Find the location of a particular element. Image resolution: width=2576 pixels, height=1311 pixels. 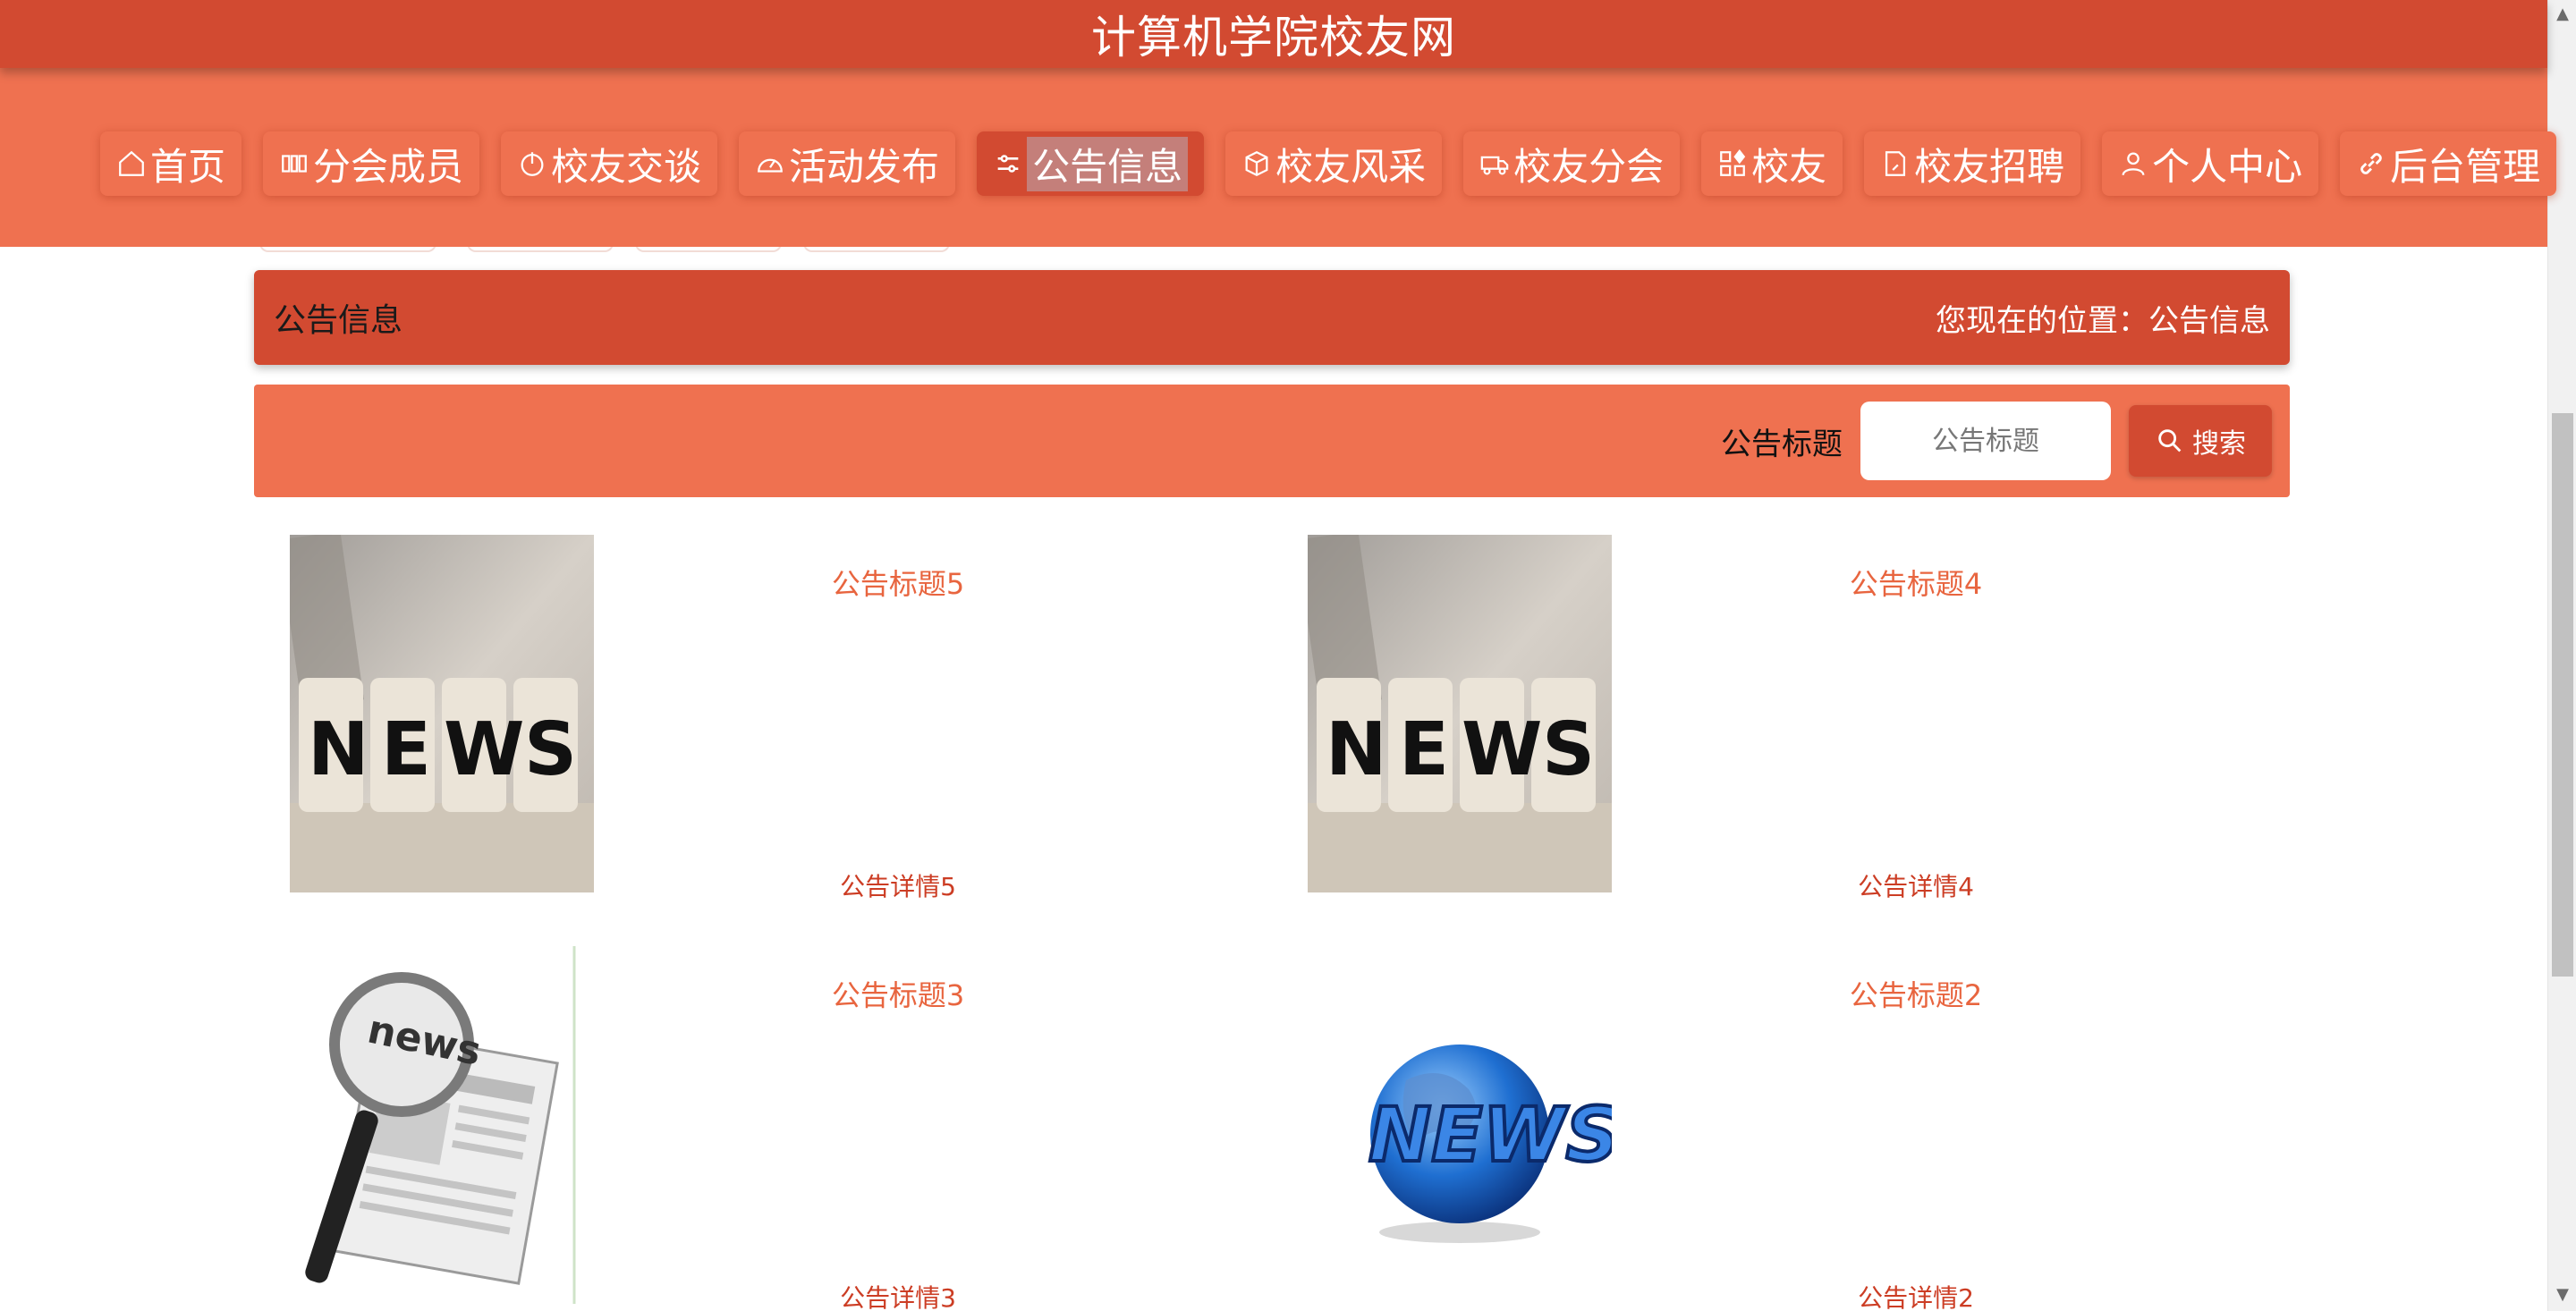

gauge-icon is located at coordinates (770, 163).